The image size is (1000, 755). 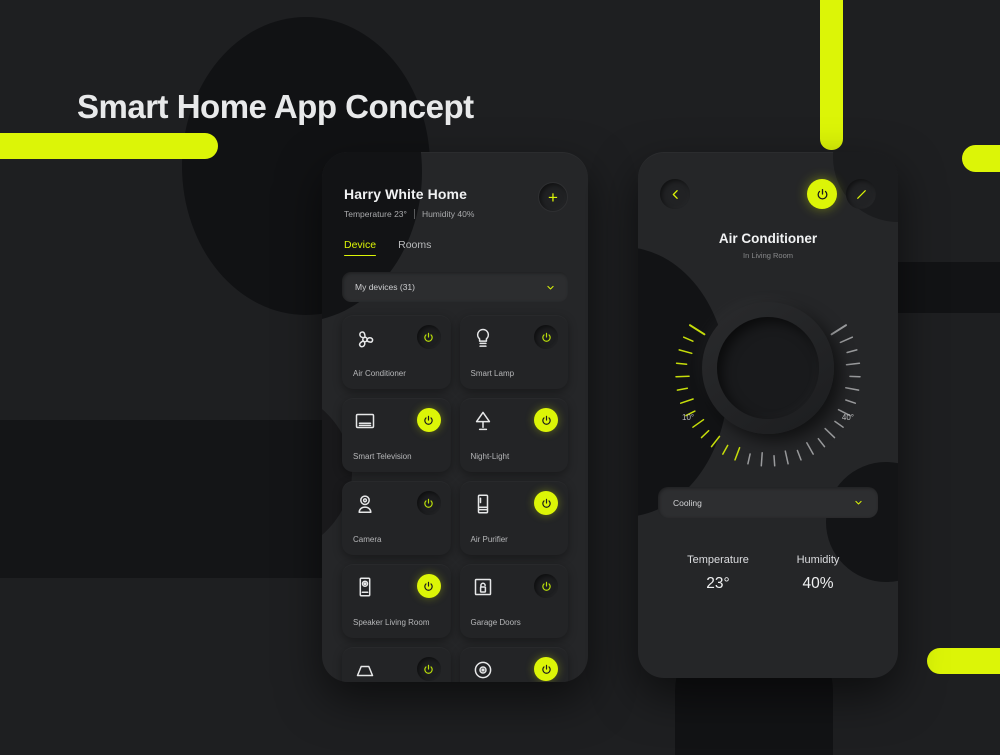 What do you see at coordinates (818, 573) in the screenshot?
I see `stat-humidity: Humidity 40%` at bounding box center [818, 573].